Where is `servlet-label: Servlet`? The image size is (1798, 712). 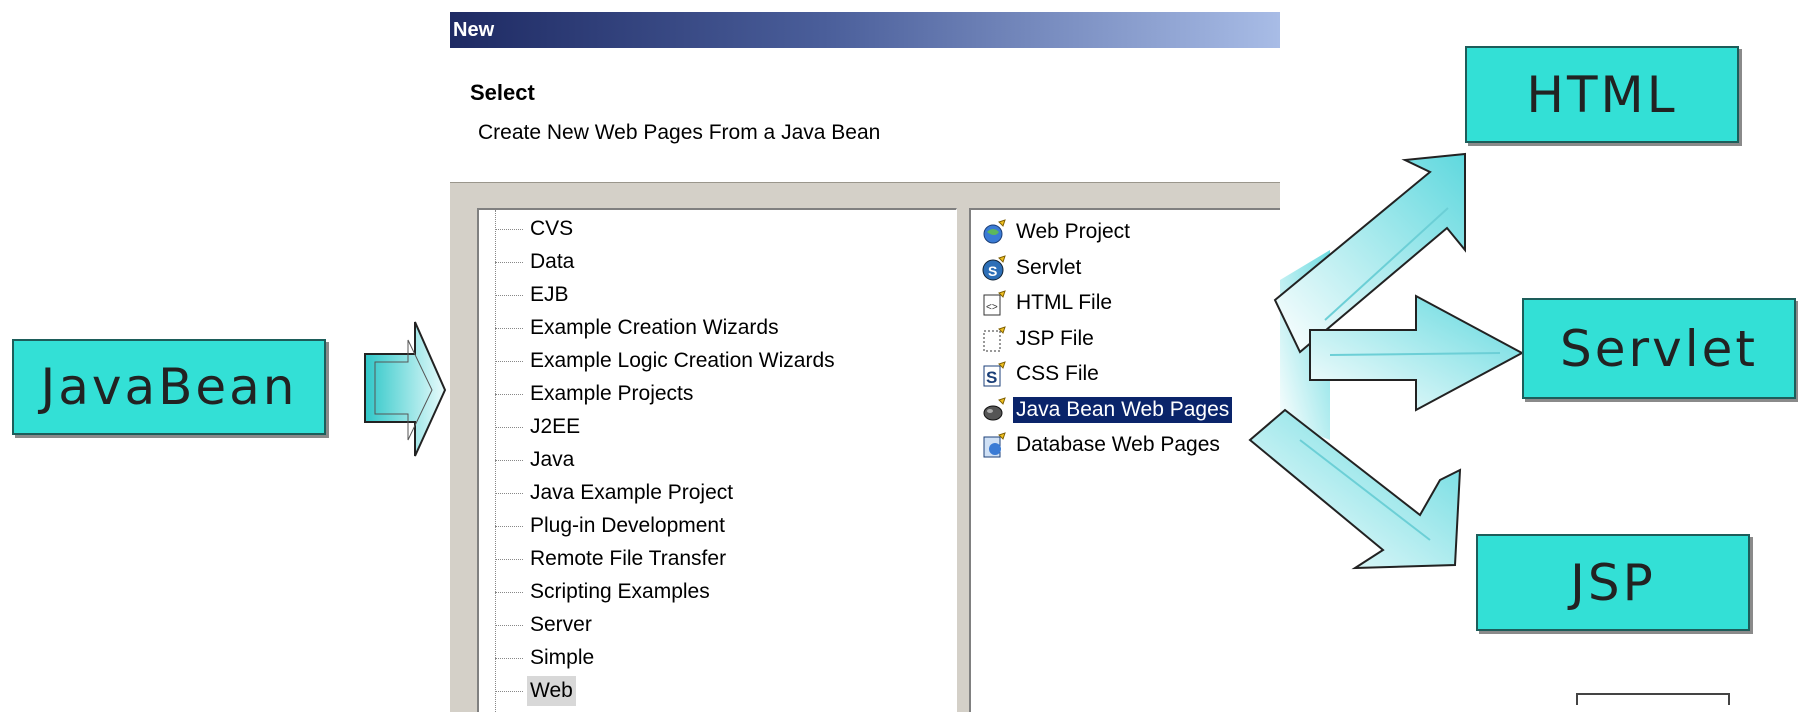 servlet-label: Servlet is located at coordinates (1659, 348).